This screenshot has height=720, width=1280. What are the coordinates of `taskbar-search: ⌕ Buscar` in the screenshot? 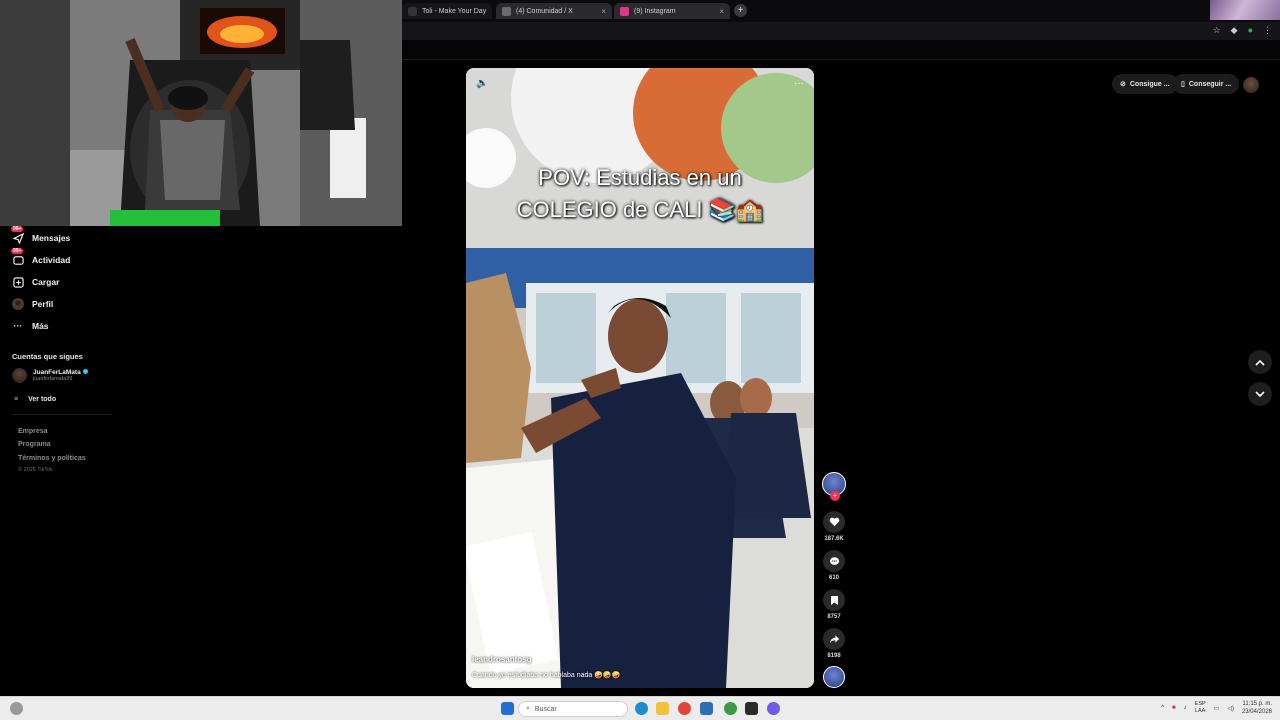 It's located at (573, 709).